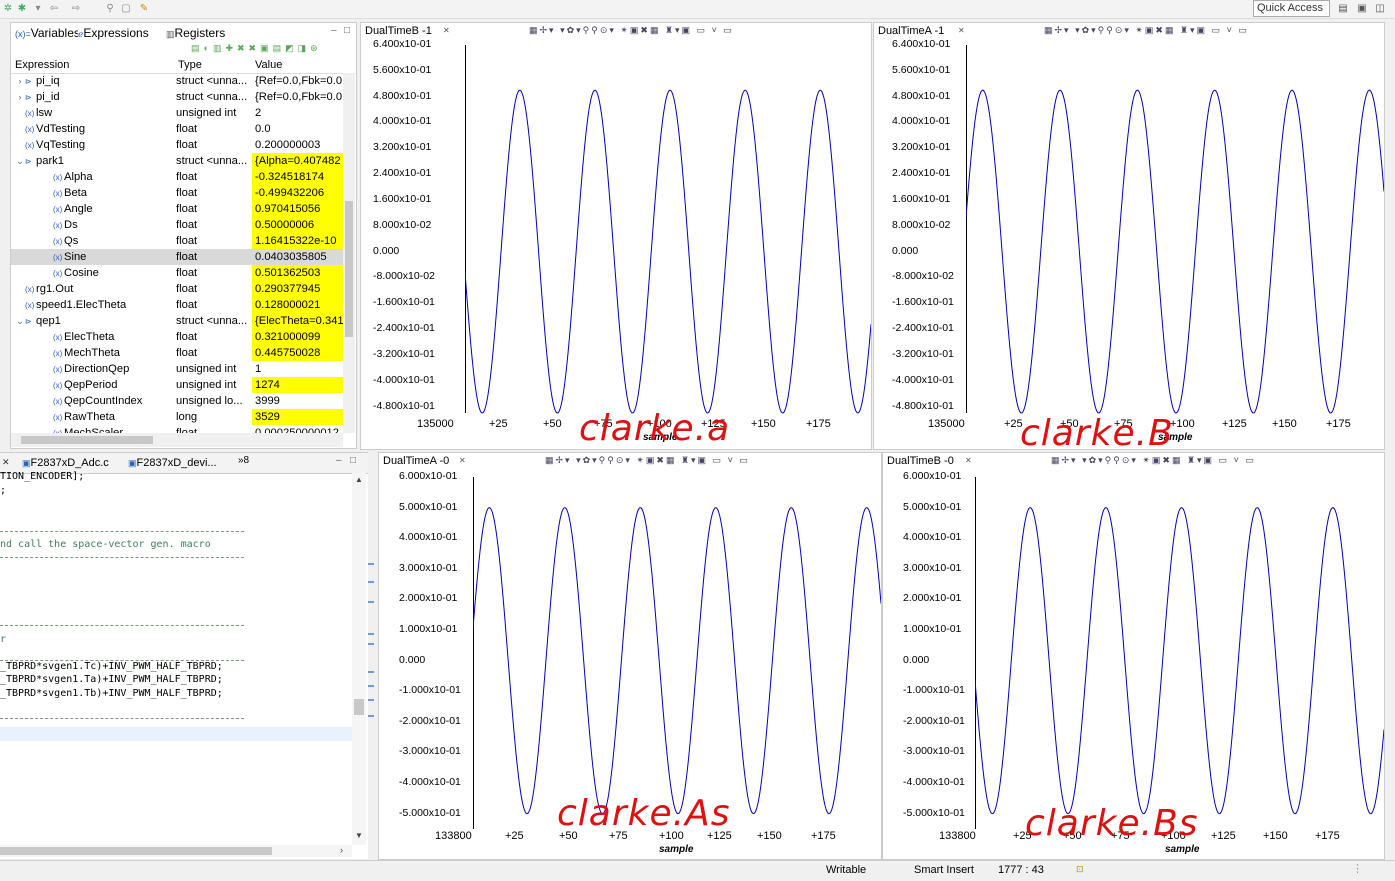  I want to click on code-line: _TBPRD*svgen1.Ta)+INV_PWM_HALF_TBPRD;, so click(111, 679).